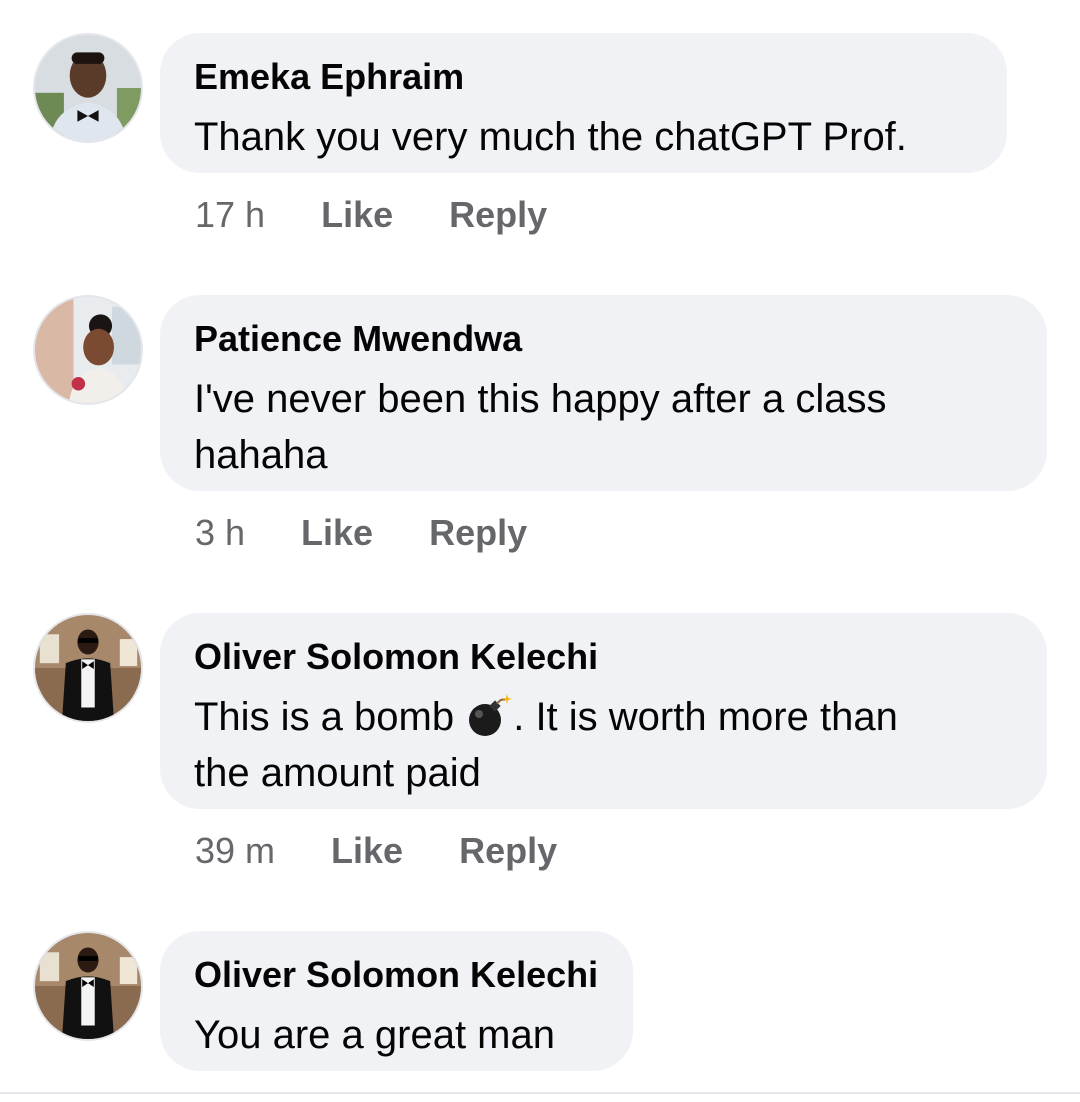 The height and width of the screenshot is (1102, 1080). What do you see at coordinates (705, 717) in the screenshot?
I see `comment-text-after-icon: . It is worth more than` at bounding box center [705, 717].